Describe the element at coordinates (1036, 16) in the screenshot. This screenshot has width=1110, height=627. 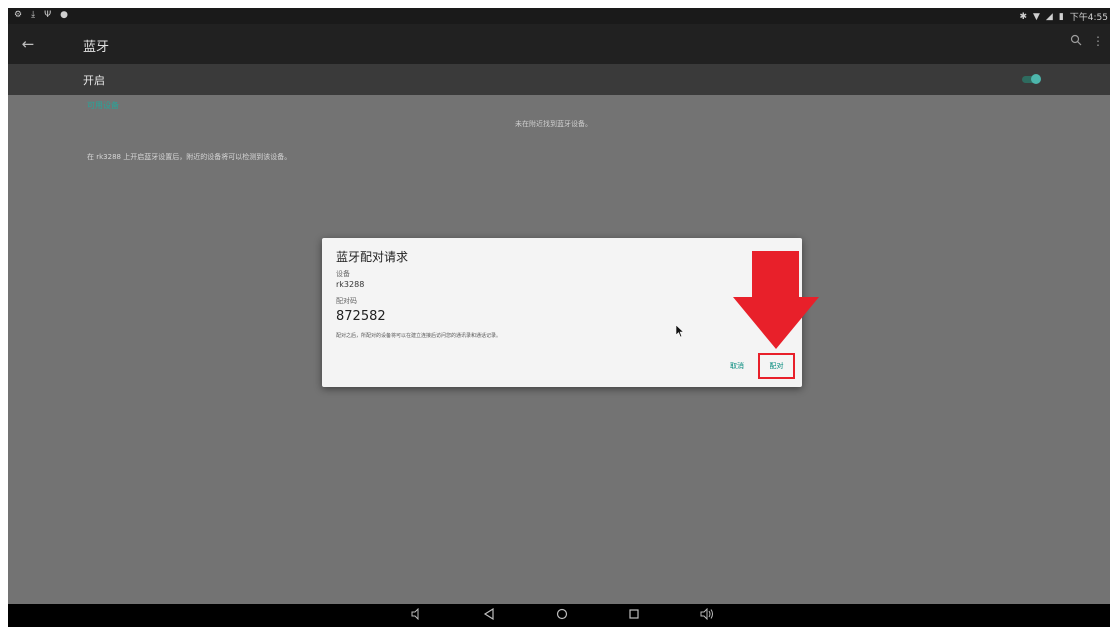
I see `wifi-icon: ▼` at that location.